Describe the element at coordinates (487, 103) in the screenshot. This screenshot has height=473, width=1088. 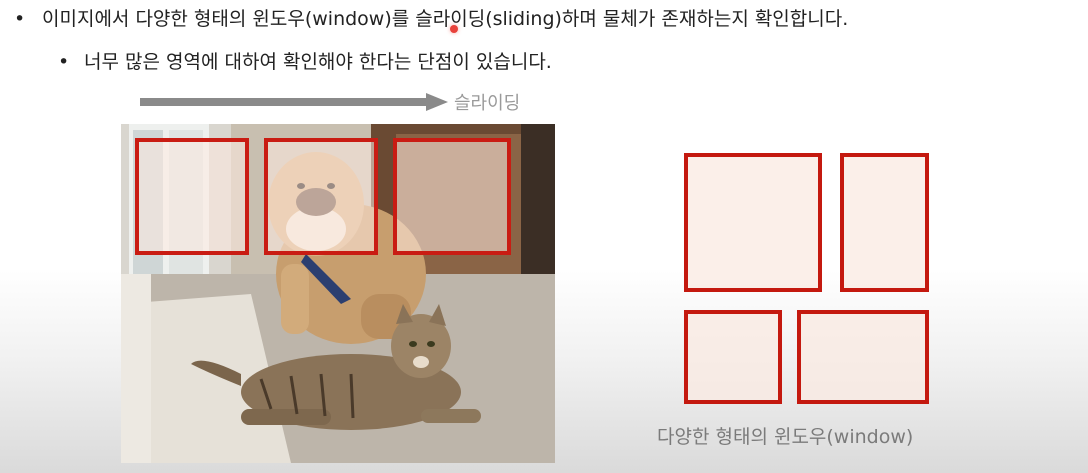
I see `sliding-label: 슬라이딩` at that location.